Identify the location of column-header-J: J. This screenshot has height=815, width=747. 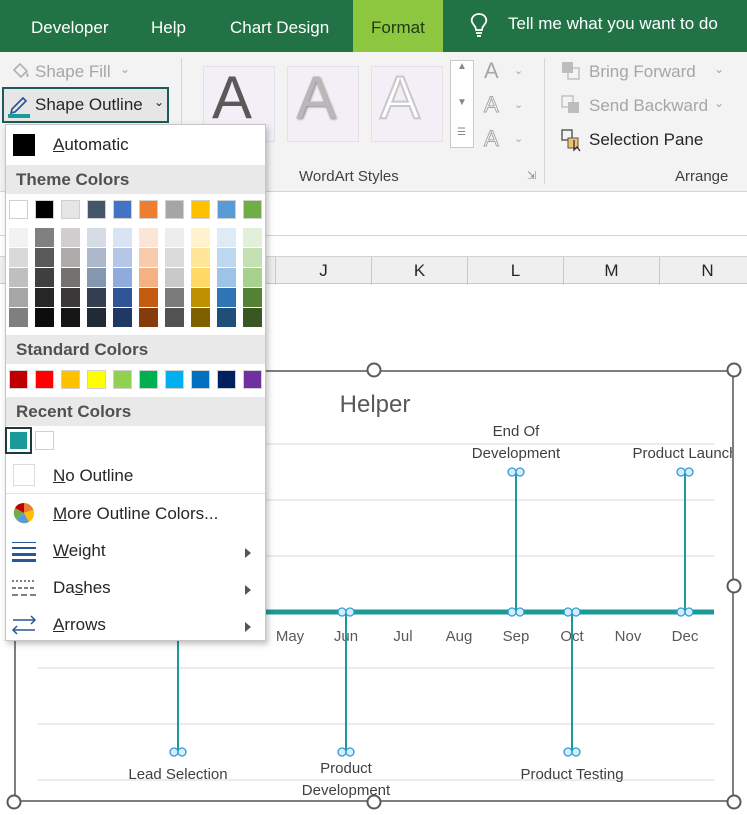
(324, 271).